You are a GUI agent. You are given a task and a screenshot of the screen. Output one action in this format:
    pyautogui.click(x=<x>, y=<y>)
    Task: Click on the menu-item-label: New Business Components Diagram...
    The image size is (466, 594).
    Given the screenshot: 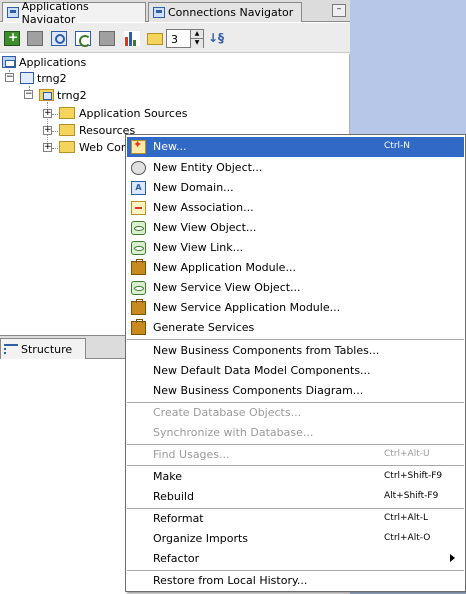 What is the action you would take?
    pyautogui.click(x=258, y=390)
    